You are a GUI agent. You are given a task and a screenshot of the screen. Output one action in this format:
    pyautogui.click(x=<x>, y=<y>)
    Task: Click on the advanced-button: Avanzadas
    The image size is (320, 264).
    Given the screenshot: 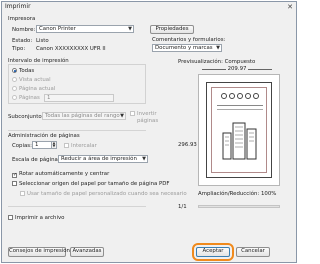 What is the action you would take?
    pyautogui.click(x=87, y=252)
    